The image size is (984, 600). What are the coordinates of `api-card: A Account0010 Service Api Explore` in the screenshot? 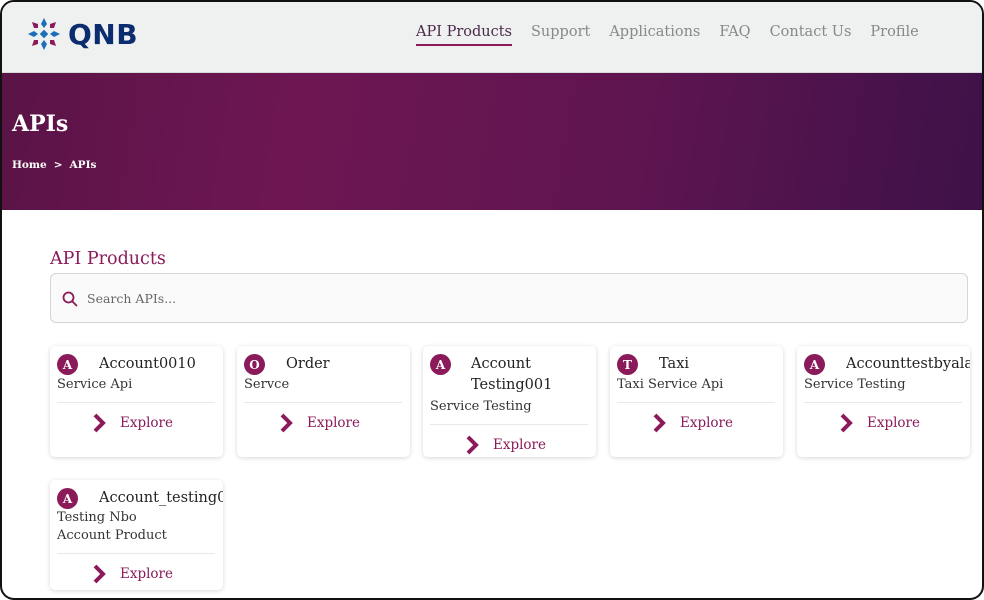 It's located at (136, 401).